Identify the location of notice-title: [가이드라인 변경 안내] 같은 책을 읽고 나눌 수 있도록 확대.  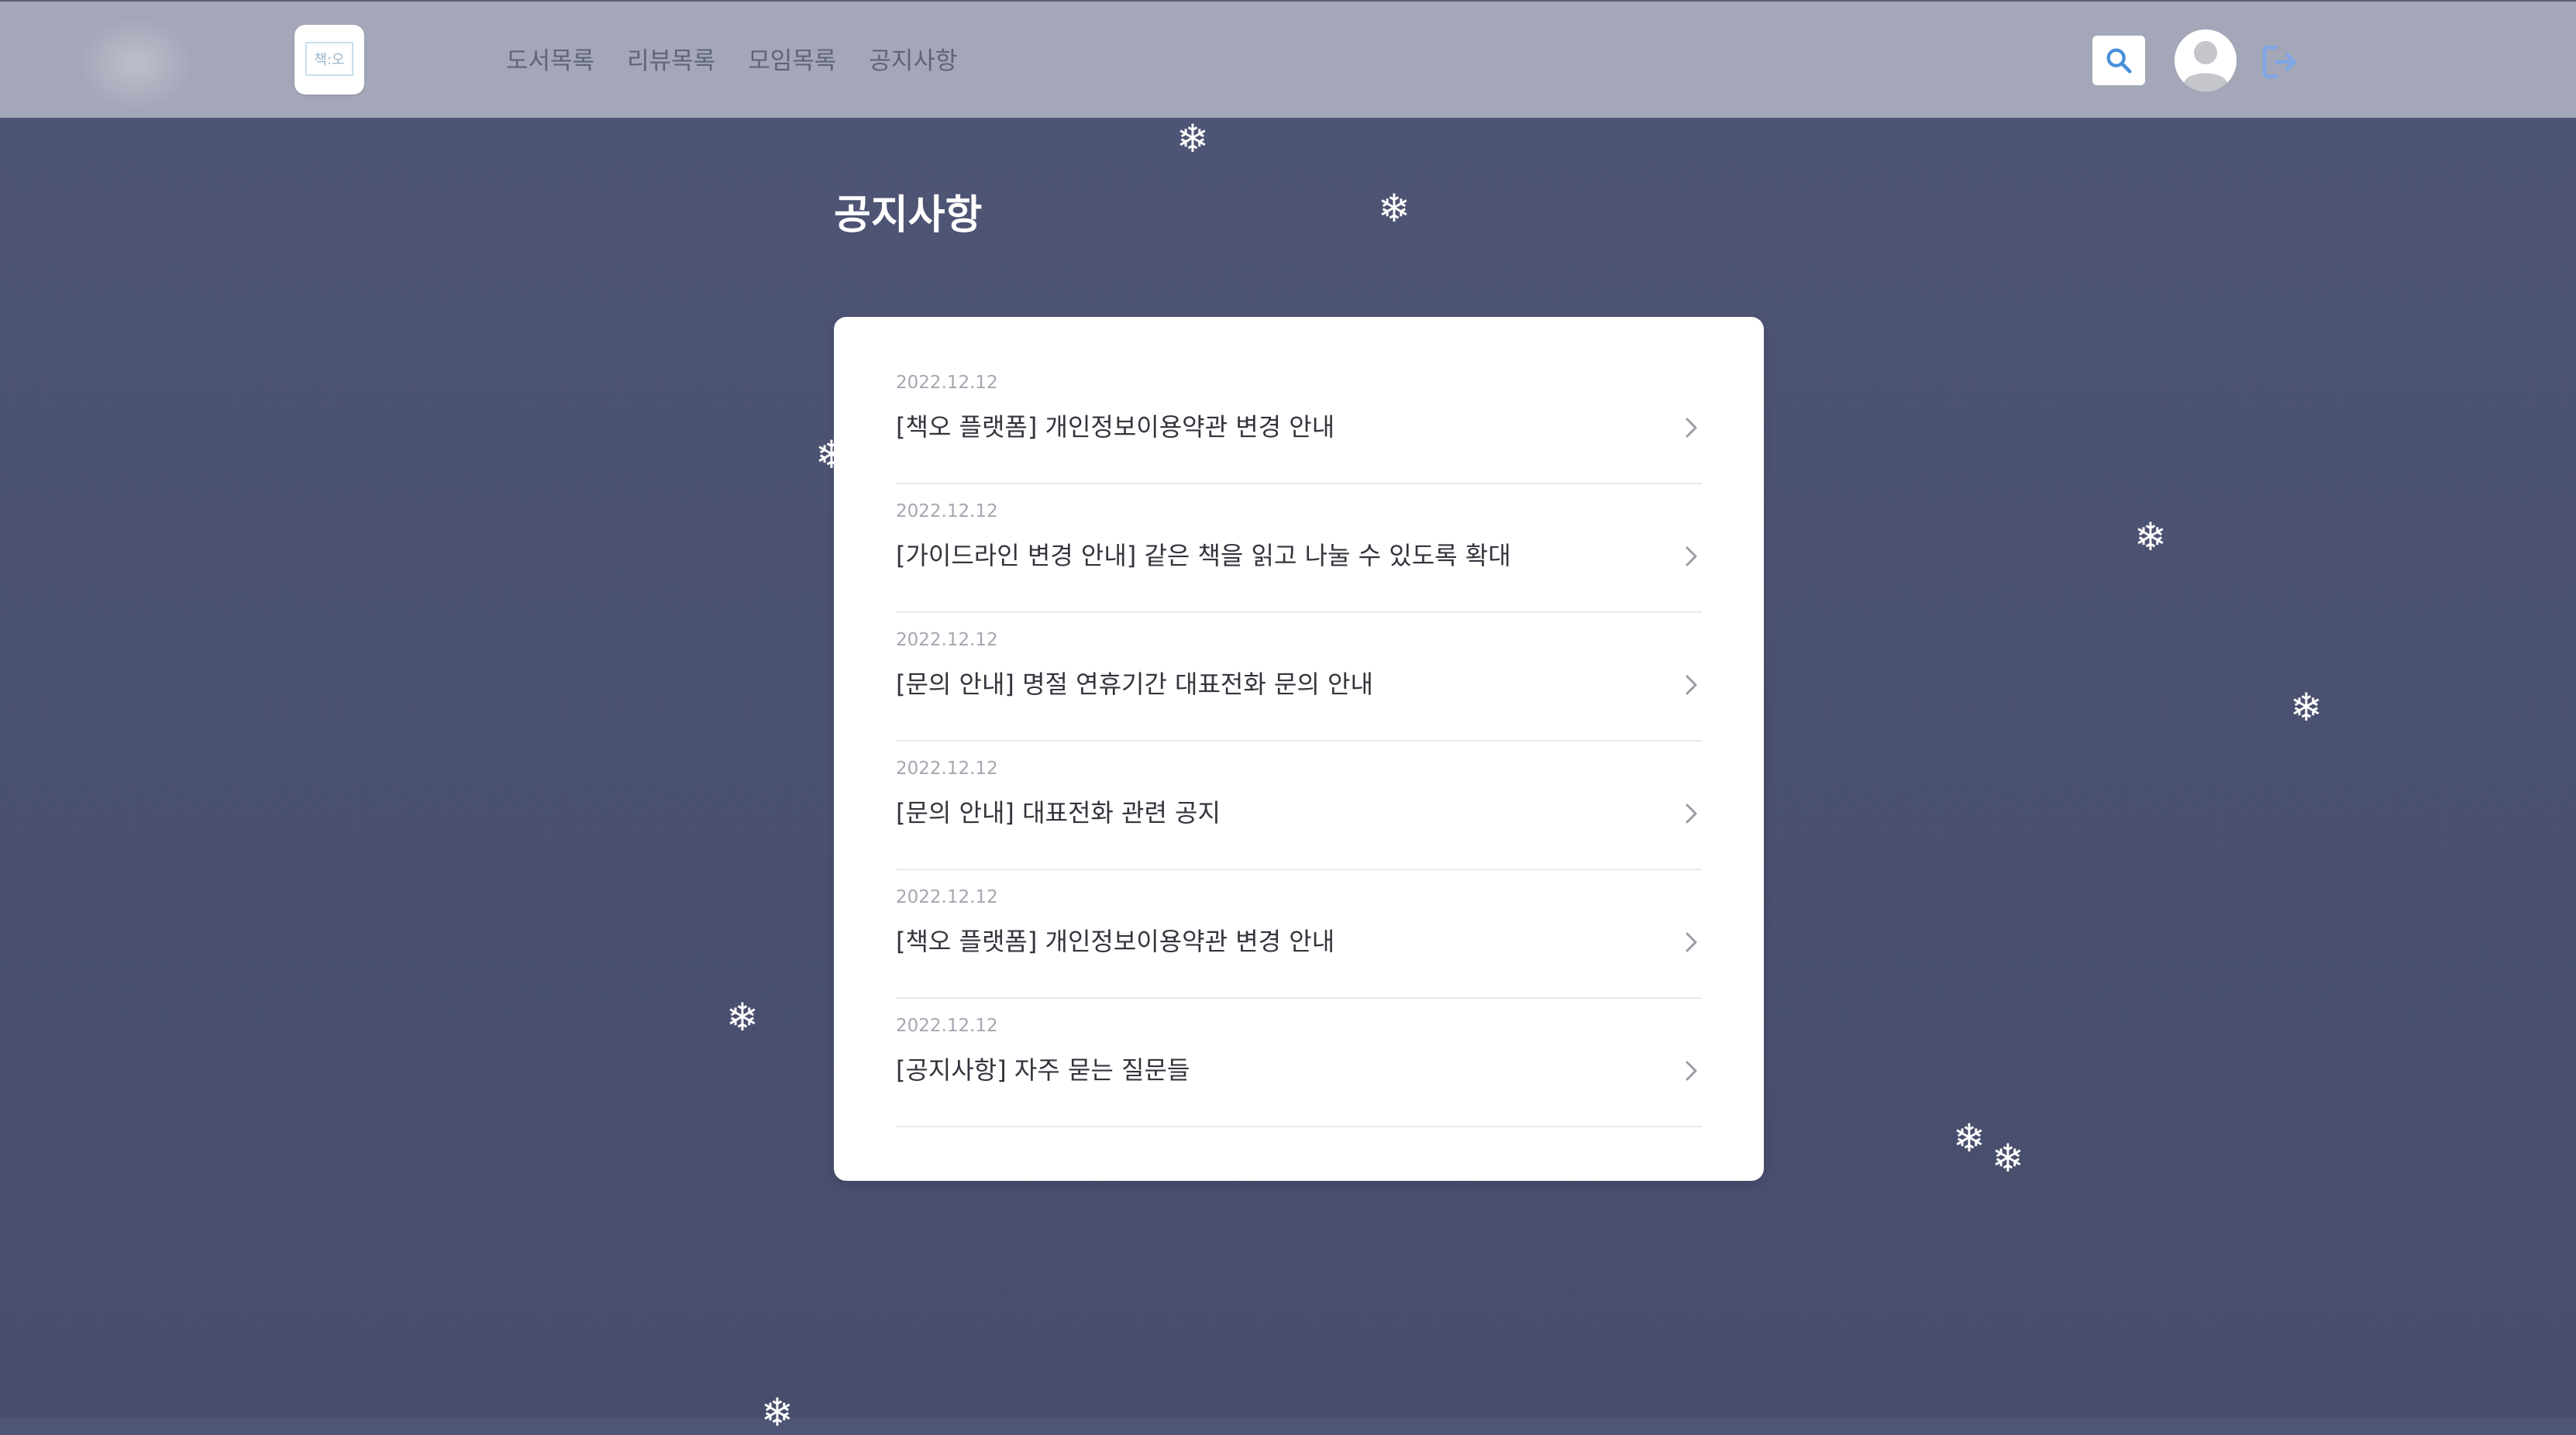
(1203, 556).